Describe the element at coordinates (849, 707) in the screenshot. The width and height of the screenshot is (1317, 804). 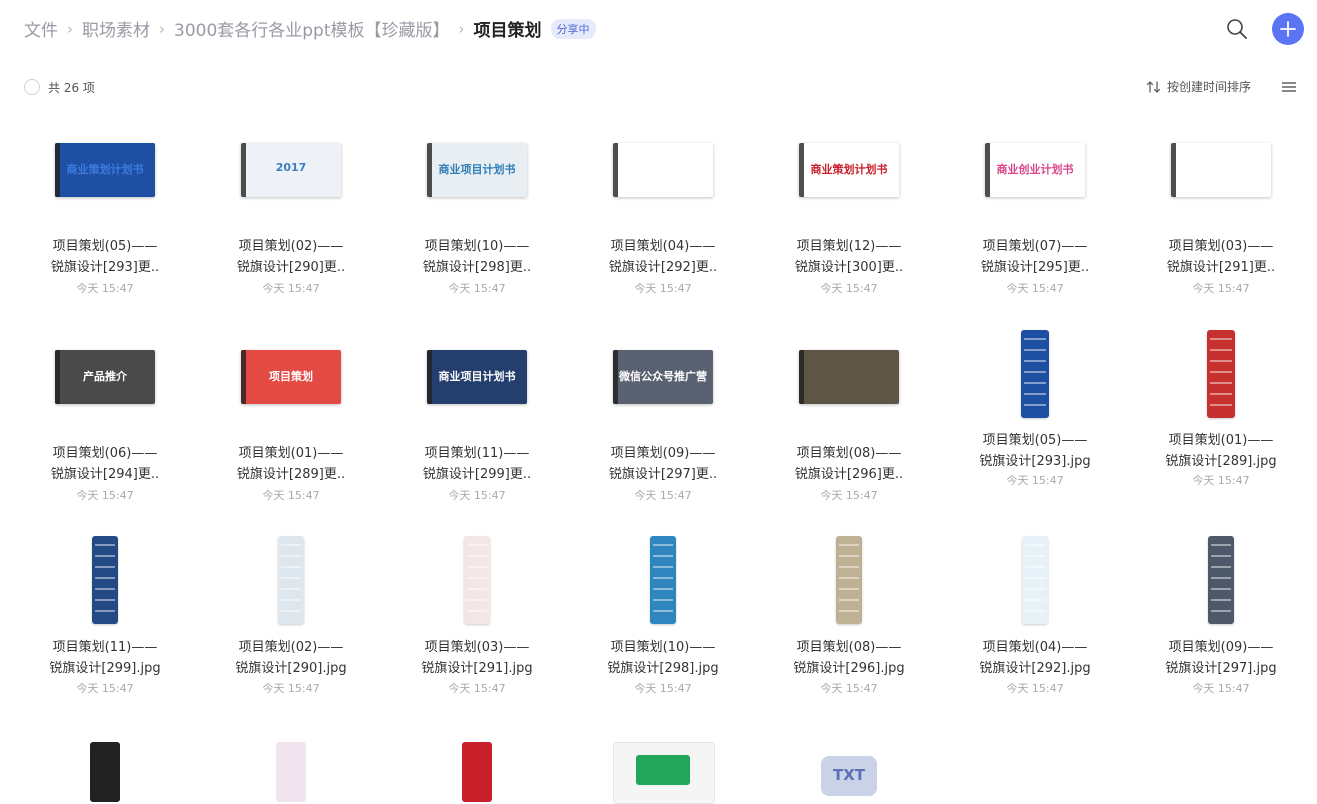
I see `file-item: TXT` at that location.